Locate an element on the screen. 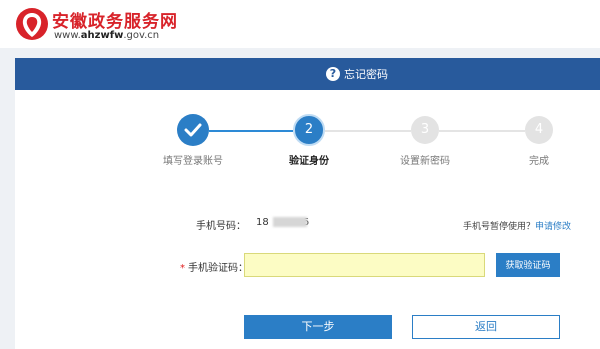 This screenshot has height=349, width=600. step-1-label: 填写登录账号 is located at coordinates (193, 161).